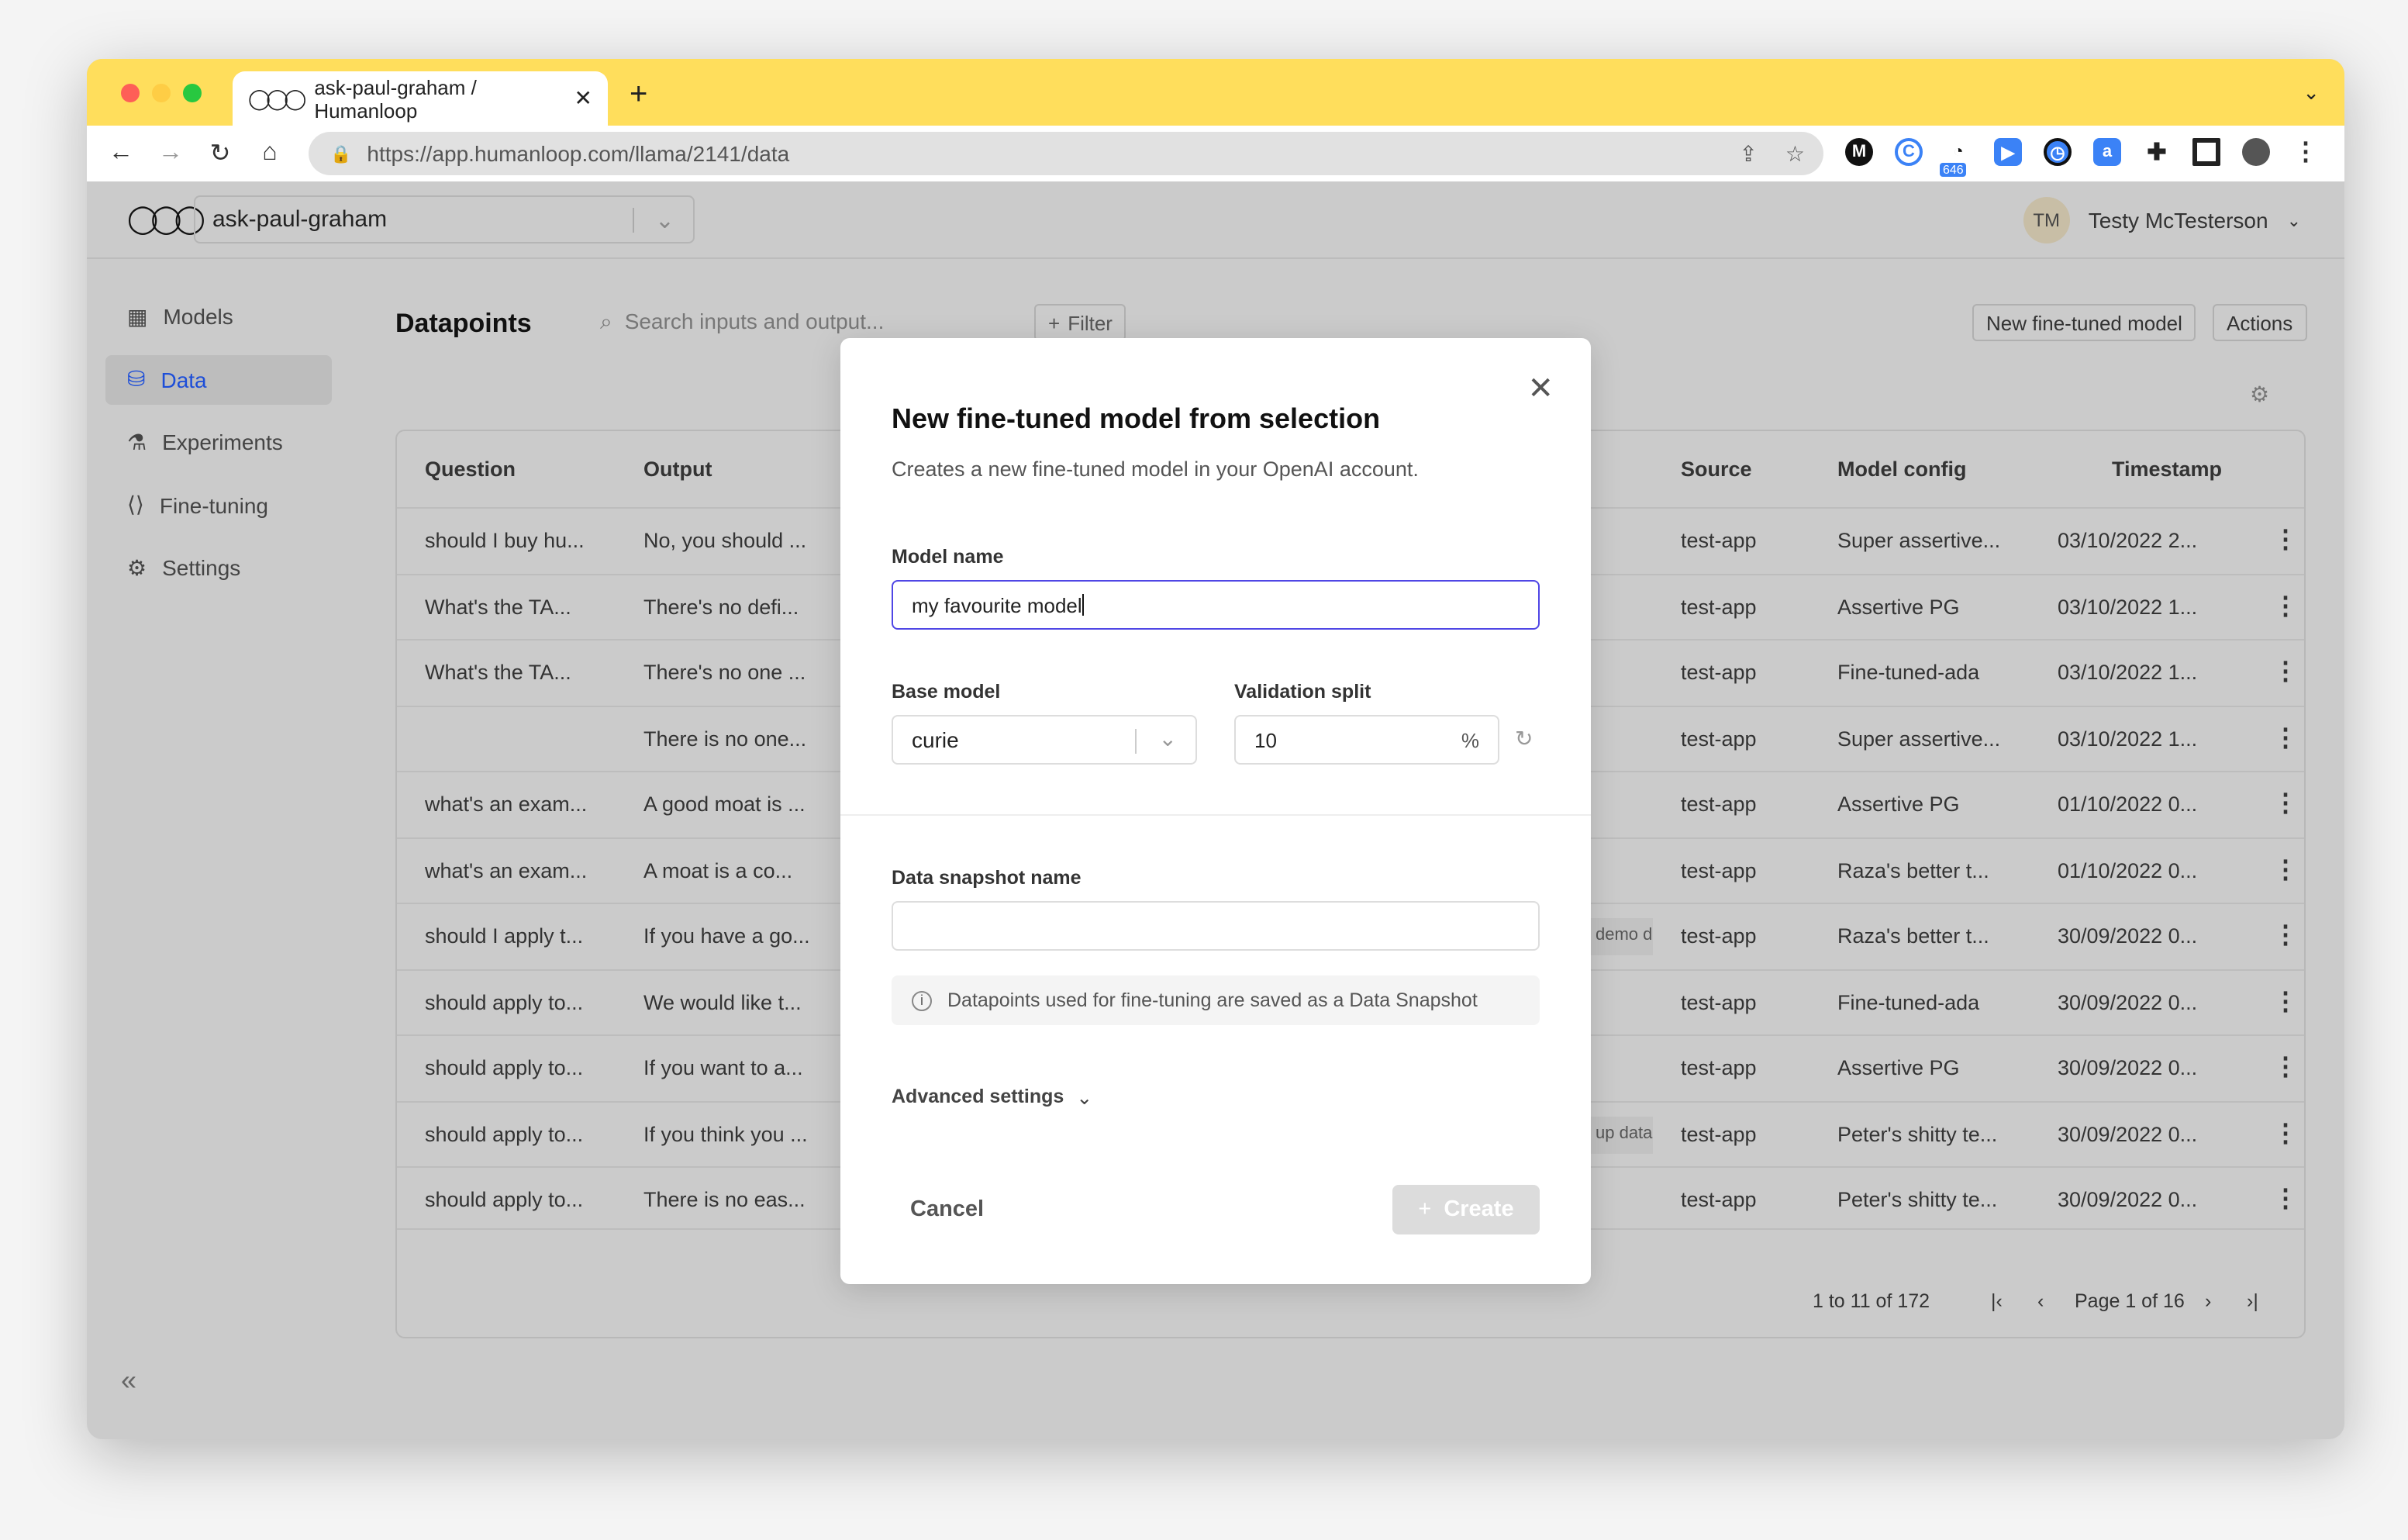 Image resolution: width=2408 pixels, height=1540 pixels. Describe the element at coordinates (978, 1096) in the screenshot. I see `advanced-settings-label: Advanced settings` at that location.